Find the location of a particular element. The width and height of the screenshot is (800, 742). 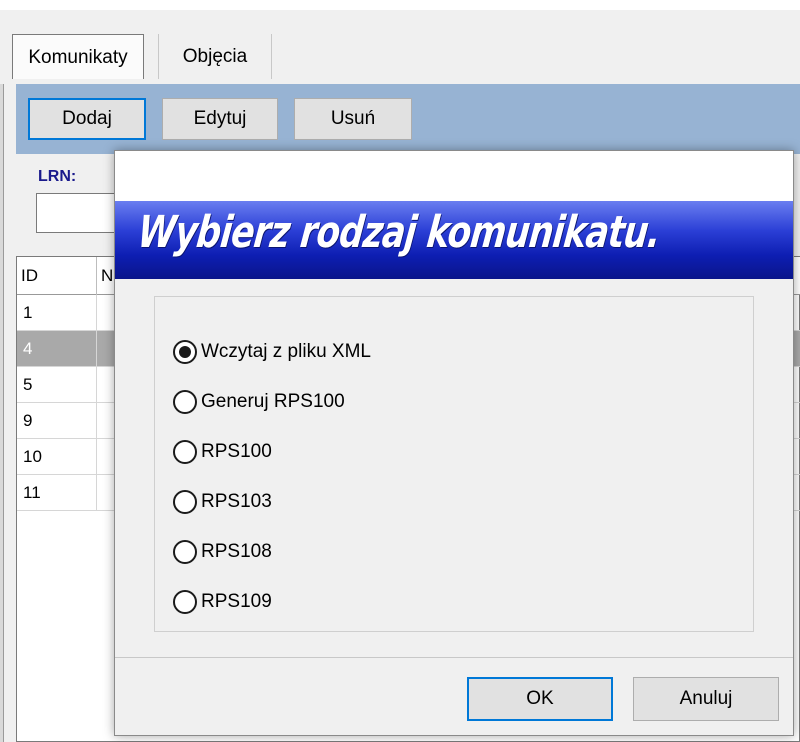

radio-option: RPS109 is located at coordinates (222, 602).